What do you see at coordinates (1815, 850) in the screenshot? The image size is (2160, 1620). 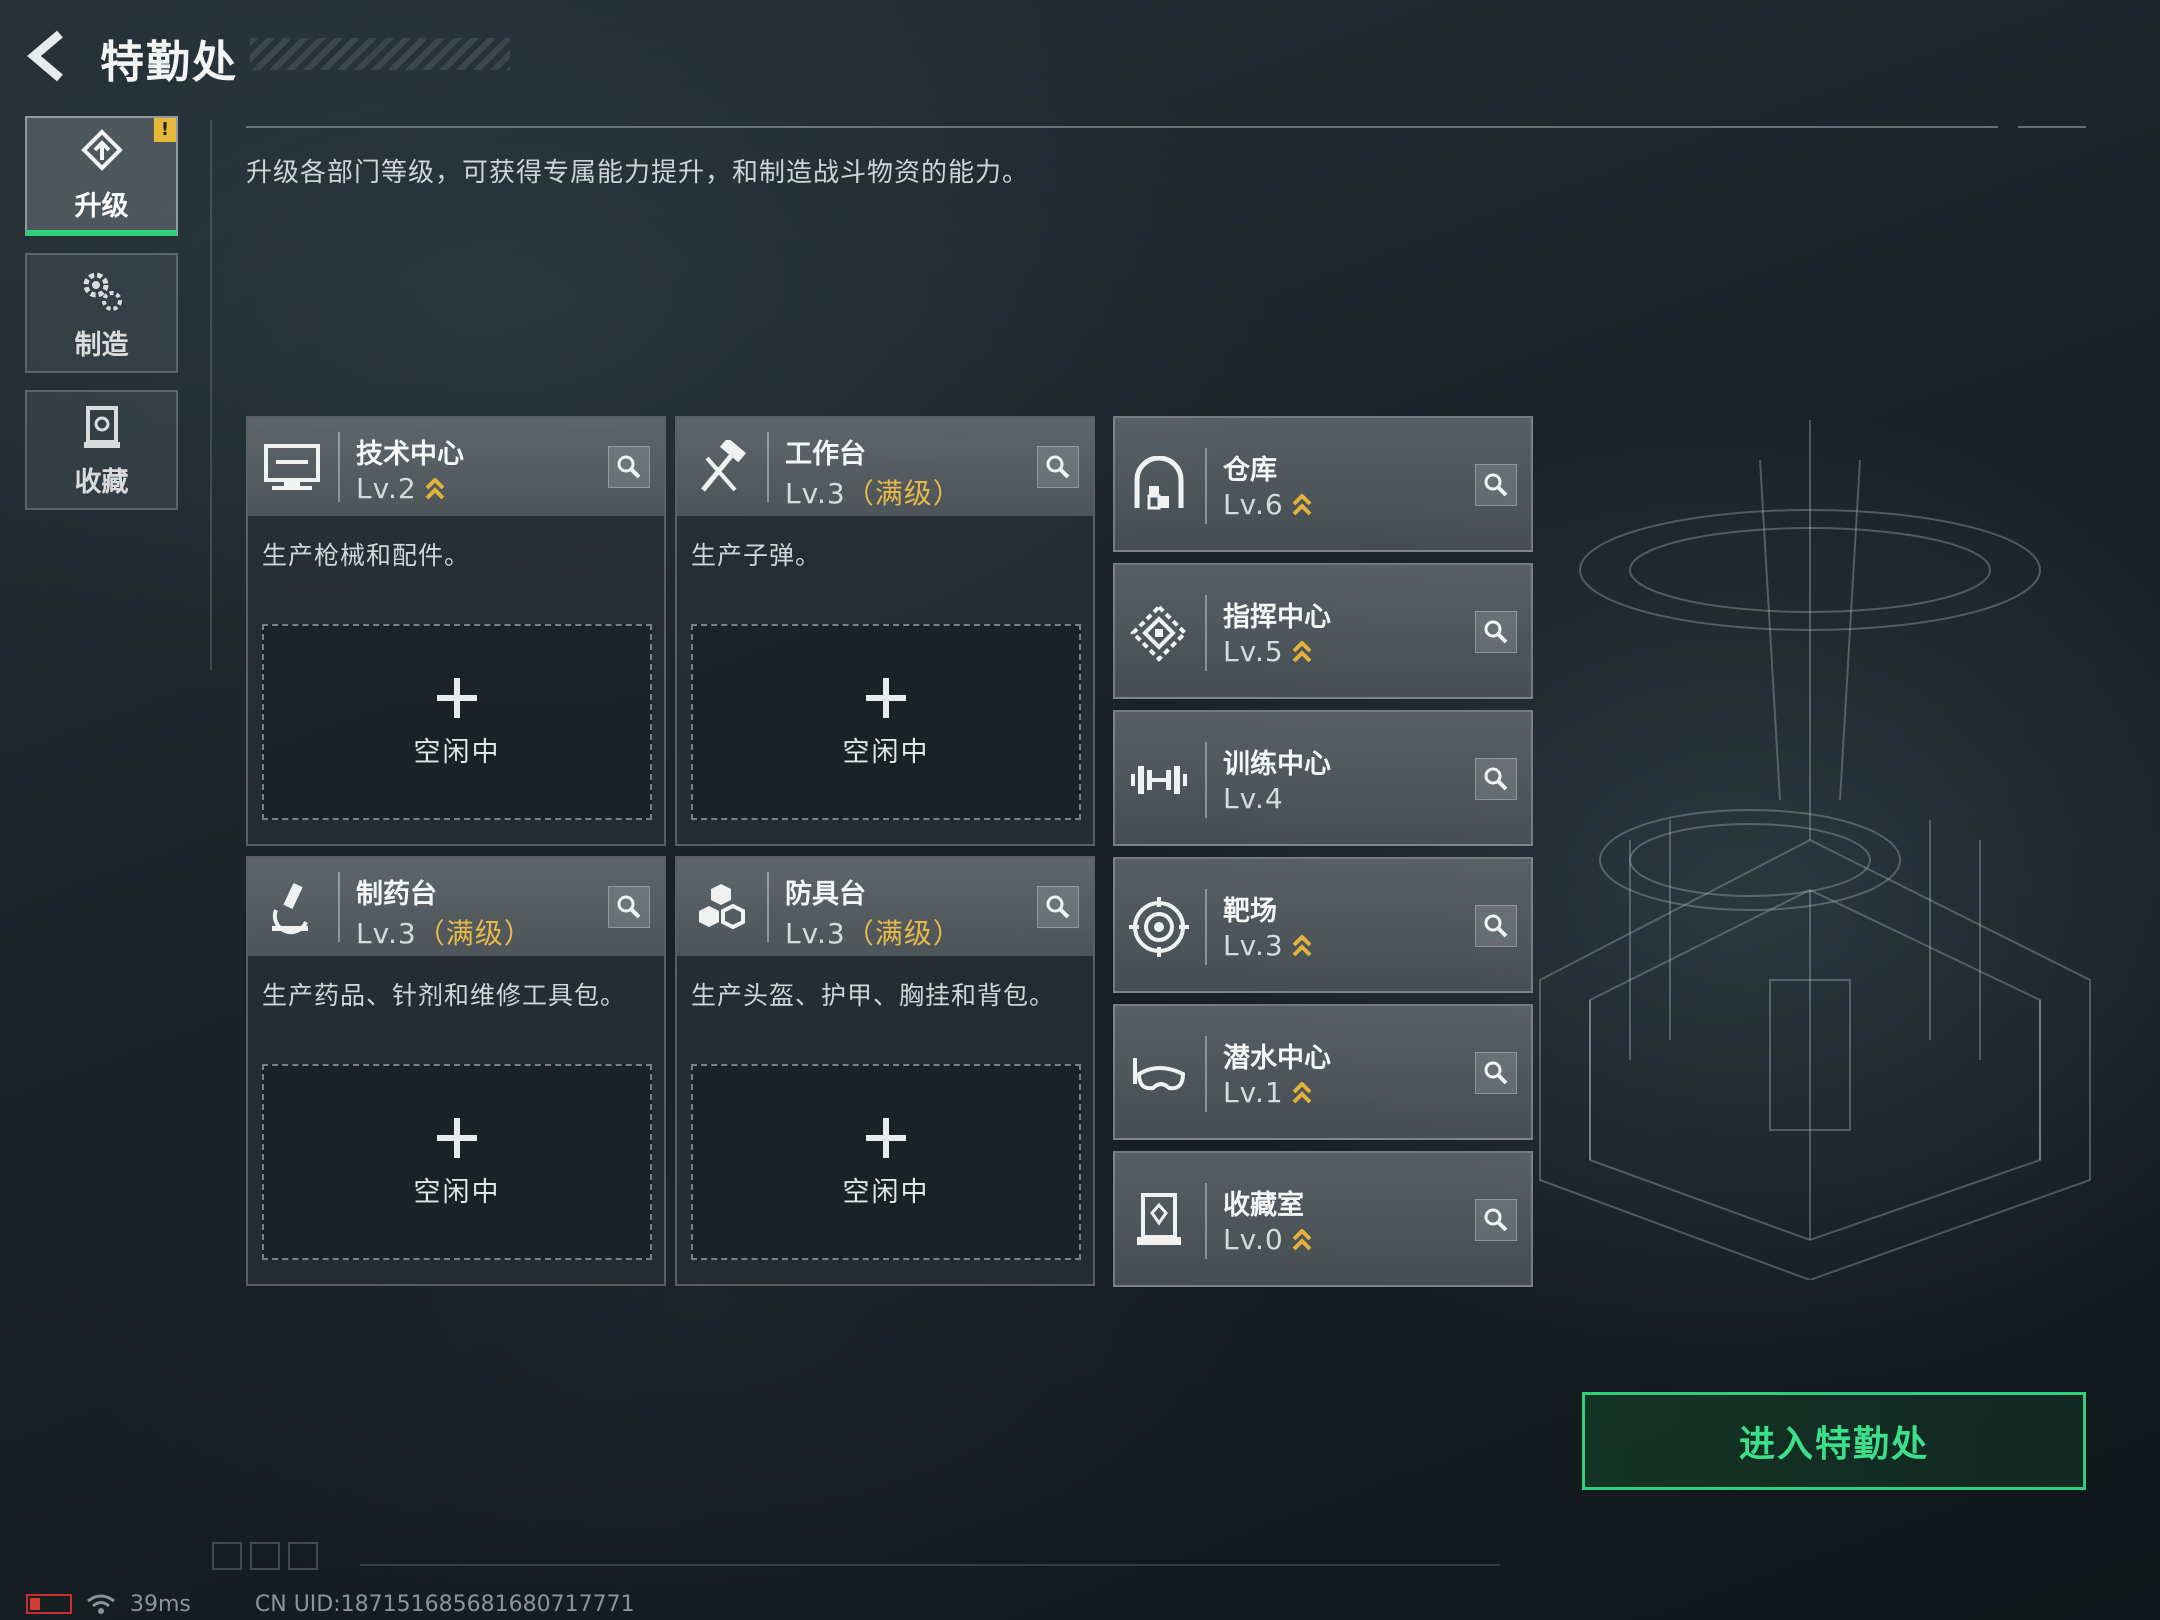 I see `building-blueprint` at bounding box center [1815, 850].